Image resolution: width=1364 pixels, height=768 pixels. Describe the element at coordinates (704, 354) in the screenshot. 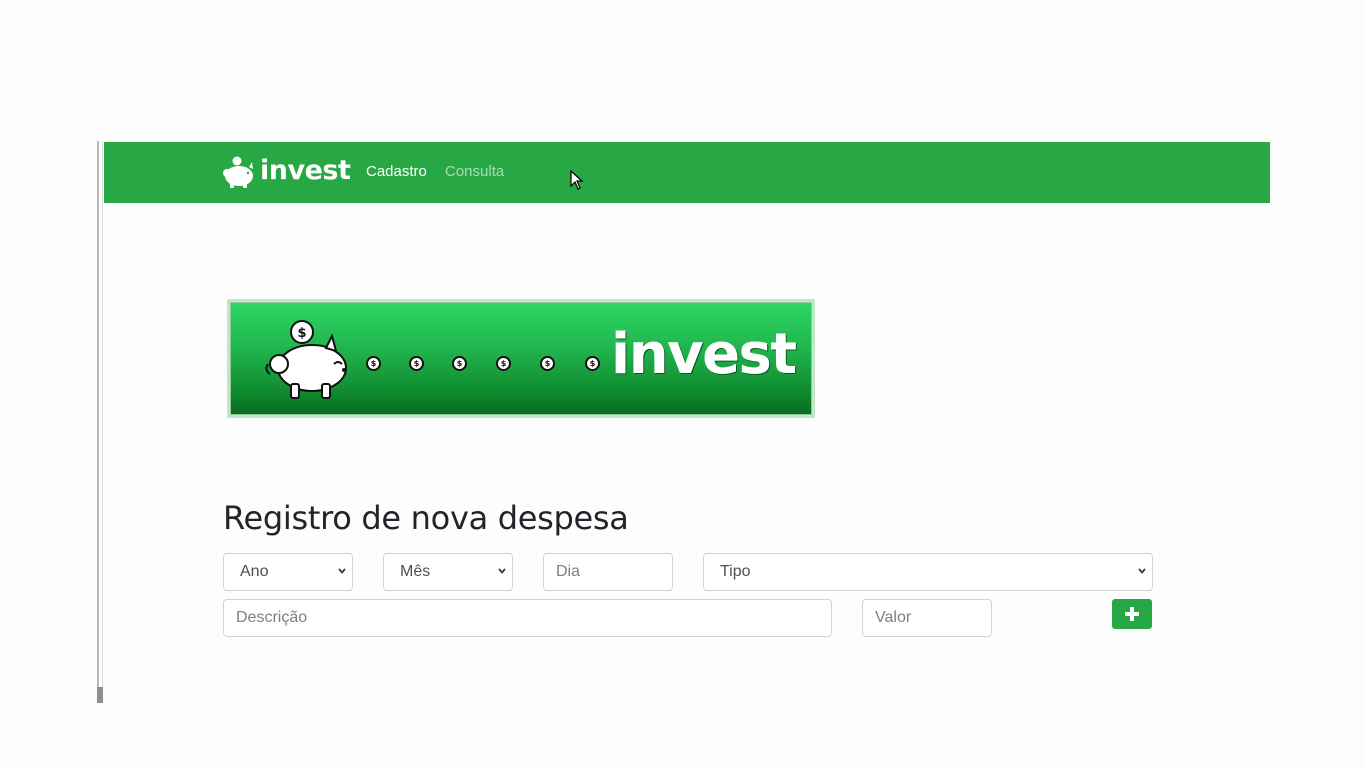

I see `banner-logo-text: invest` at that location.